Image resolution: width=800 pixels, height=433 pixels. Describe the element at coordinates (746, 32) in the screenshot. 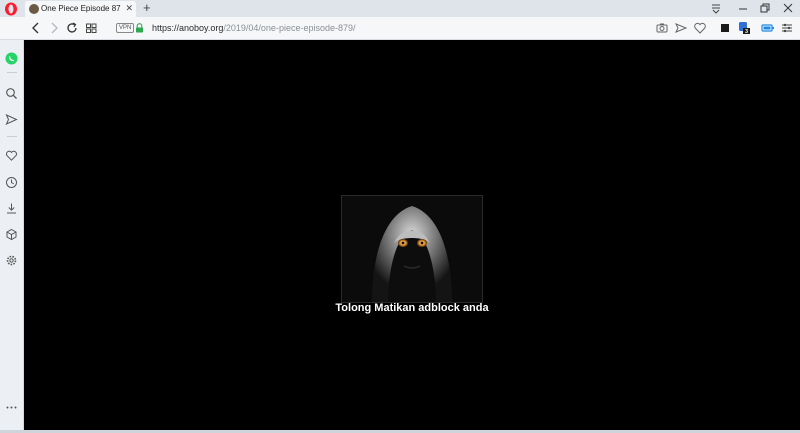

I see `extension-badge: 3` at that location.